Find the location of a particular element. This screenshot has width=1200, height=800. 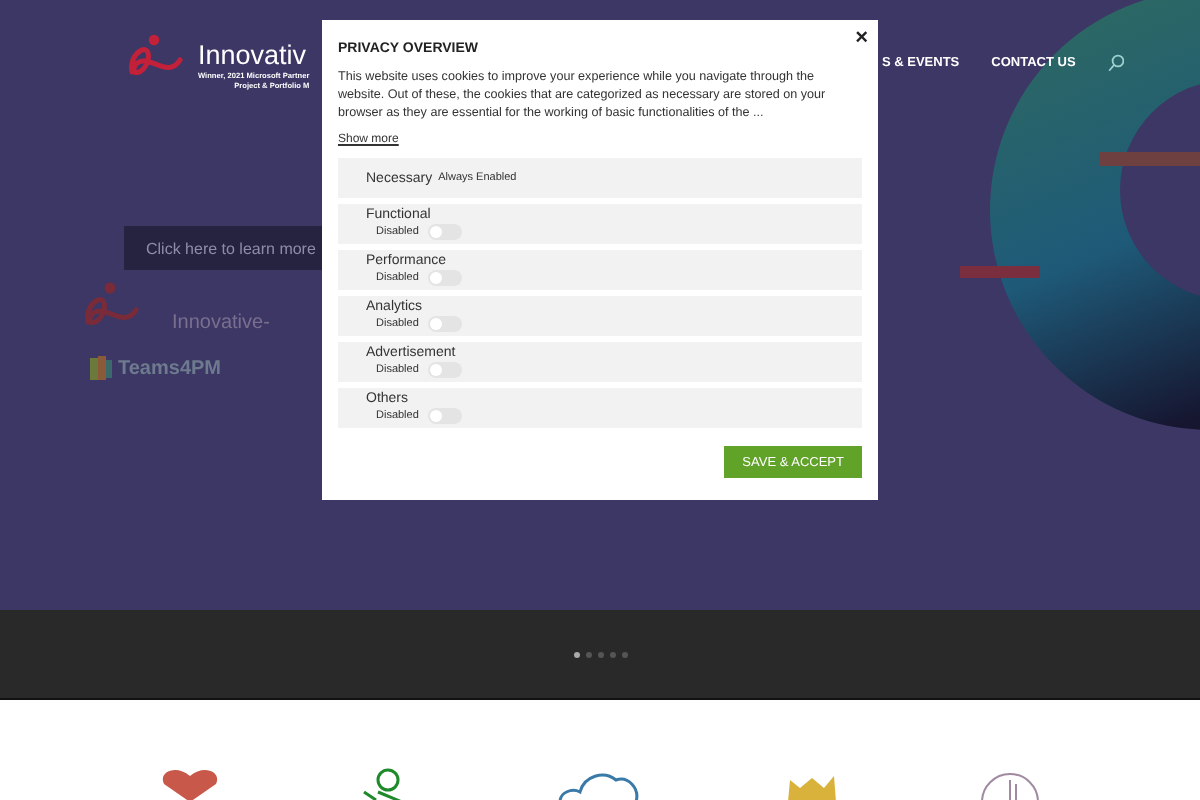

teams-logo-icon is located at coordinates (100, 368).